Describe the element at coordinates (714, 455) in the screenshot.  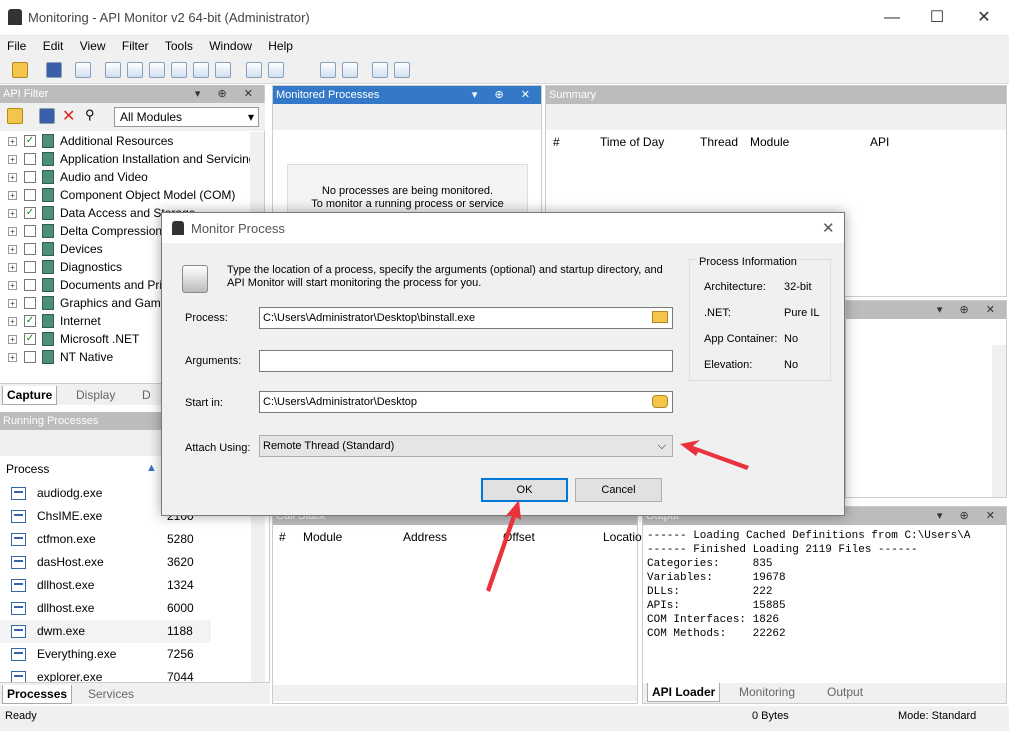
I see `arrow-to-attach-icon` at that location.